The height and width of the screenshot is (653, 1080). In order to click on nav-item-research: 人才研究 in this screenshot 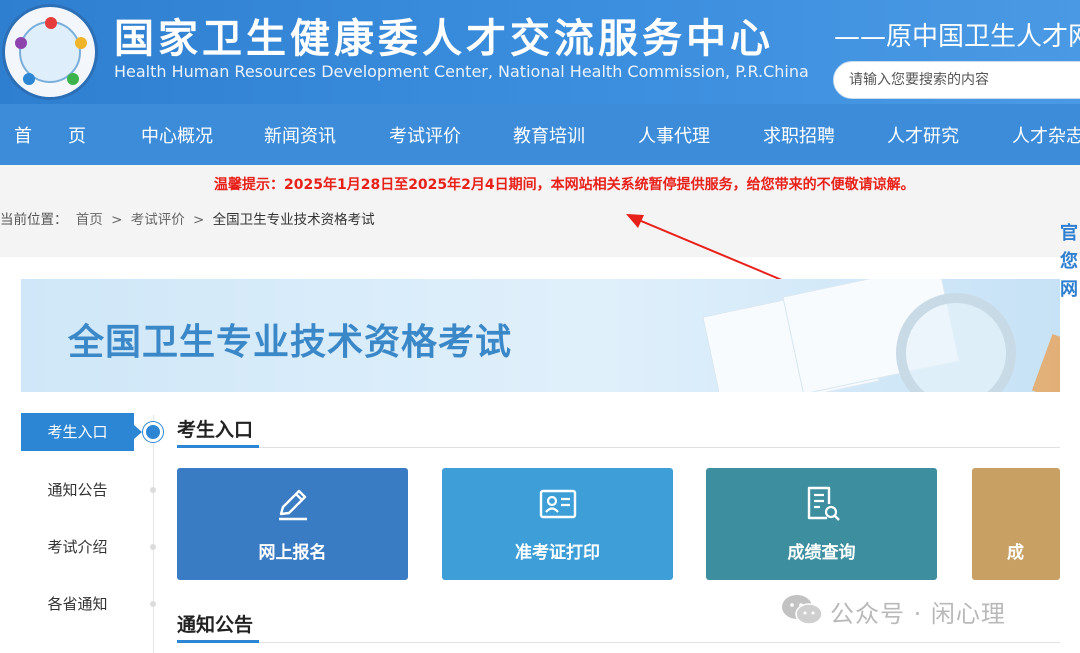, I will do `click(923, 135)`.